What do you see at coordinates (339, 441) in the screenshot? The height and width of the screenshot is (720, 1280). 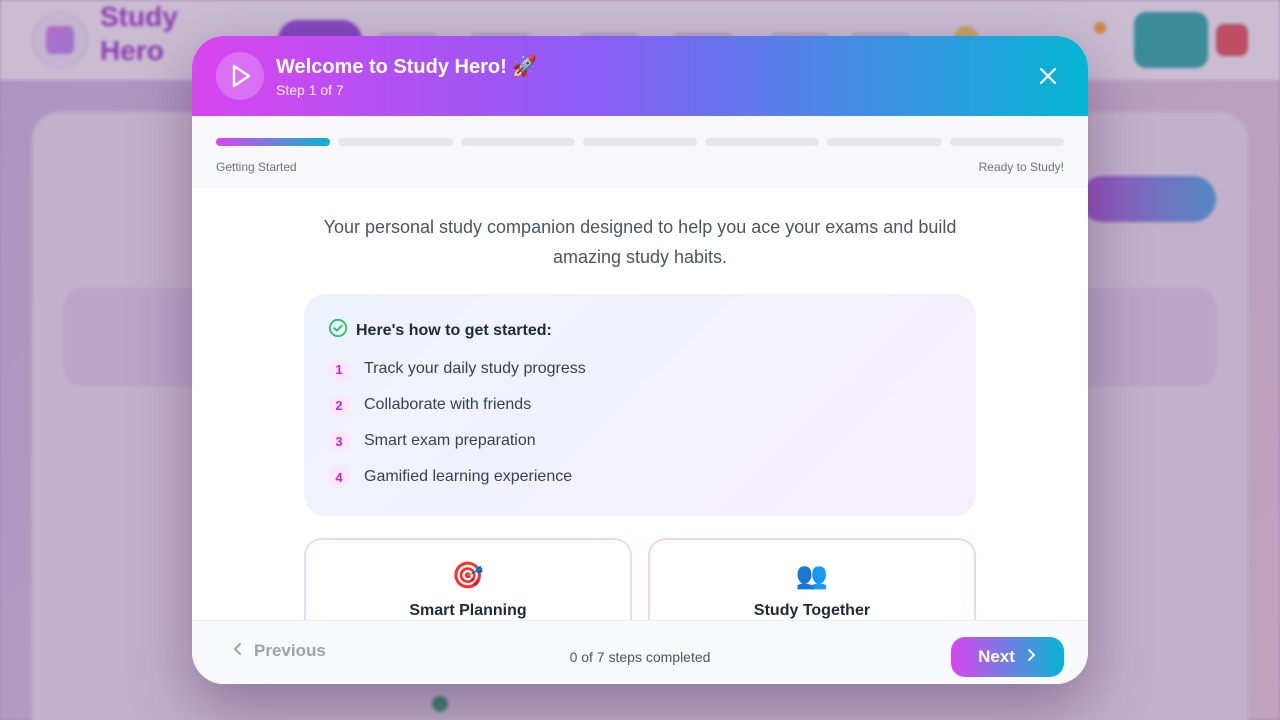 I see `step-number: 3` at bounding box center [339, 441].